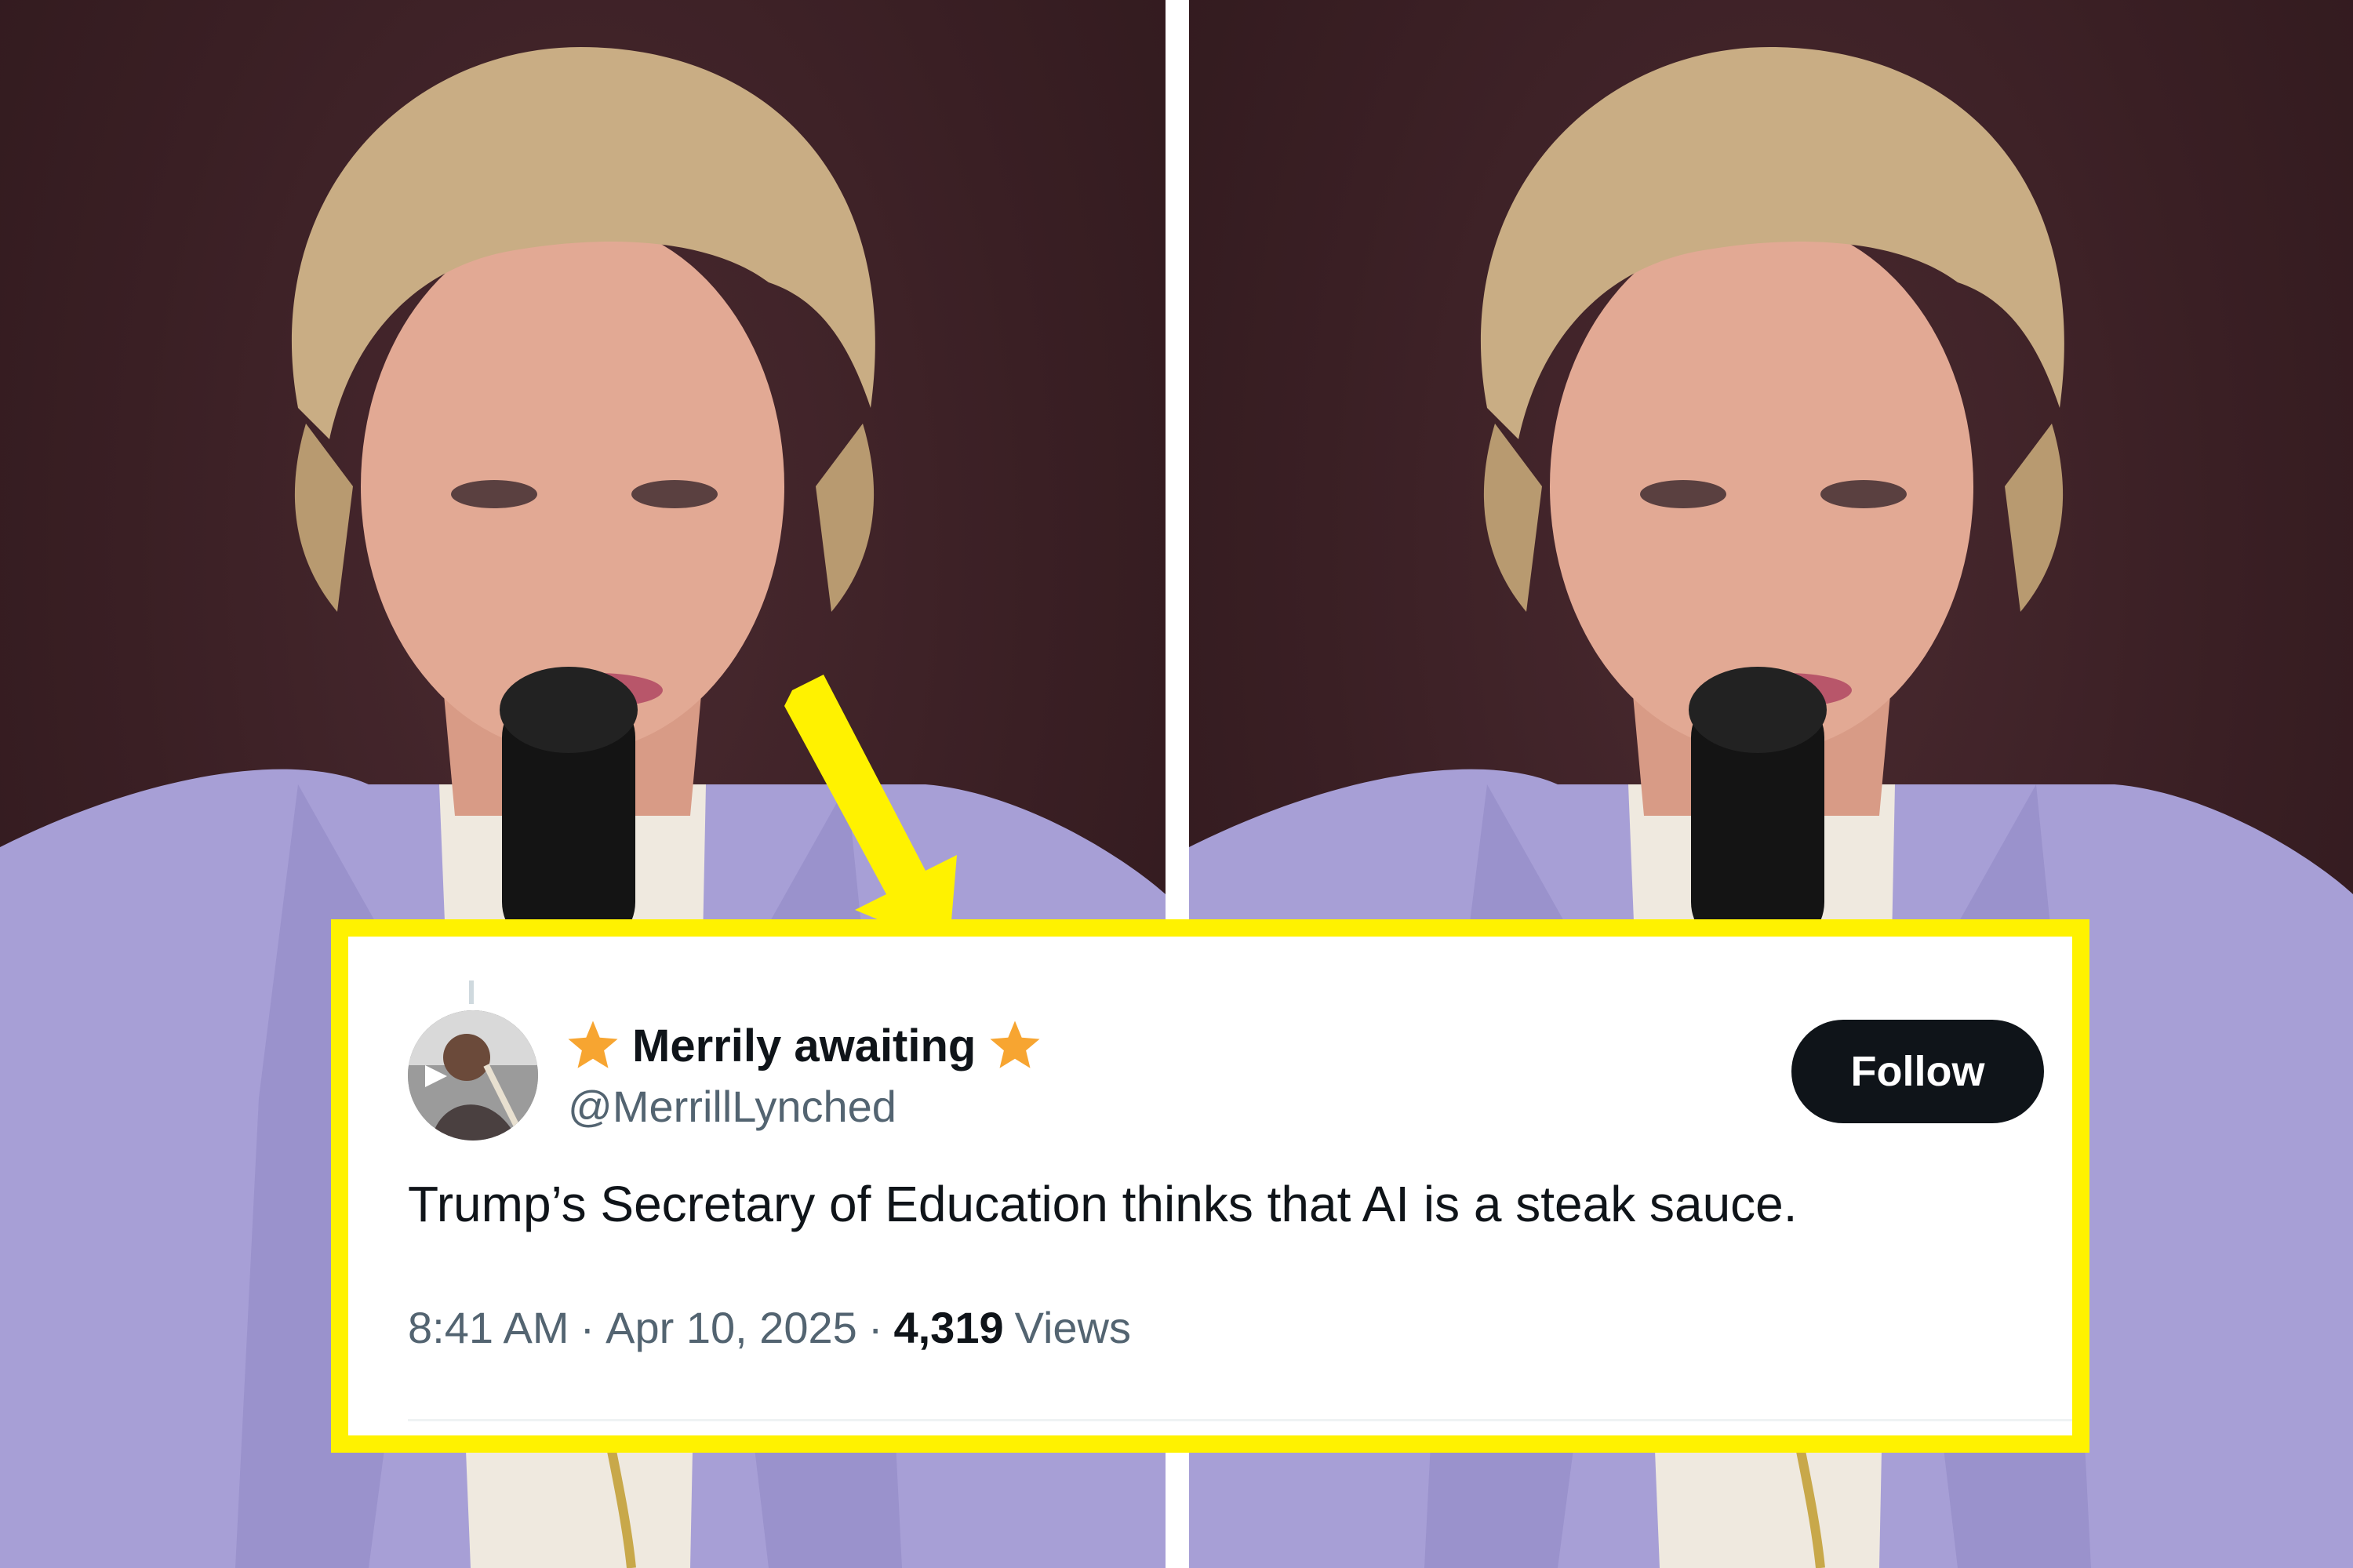 This screenshot has height=1568, width=2353. Describe the element at coordinates (732, 1106) in the screenshot. I see `user-handle: @MerrillLynched` at that location.